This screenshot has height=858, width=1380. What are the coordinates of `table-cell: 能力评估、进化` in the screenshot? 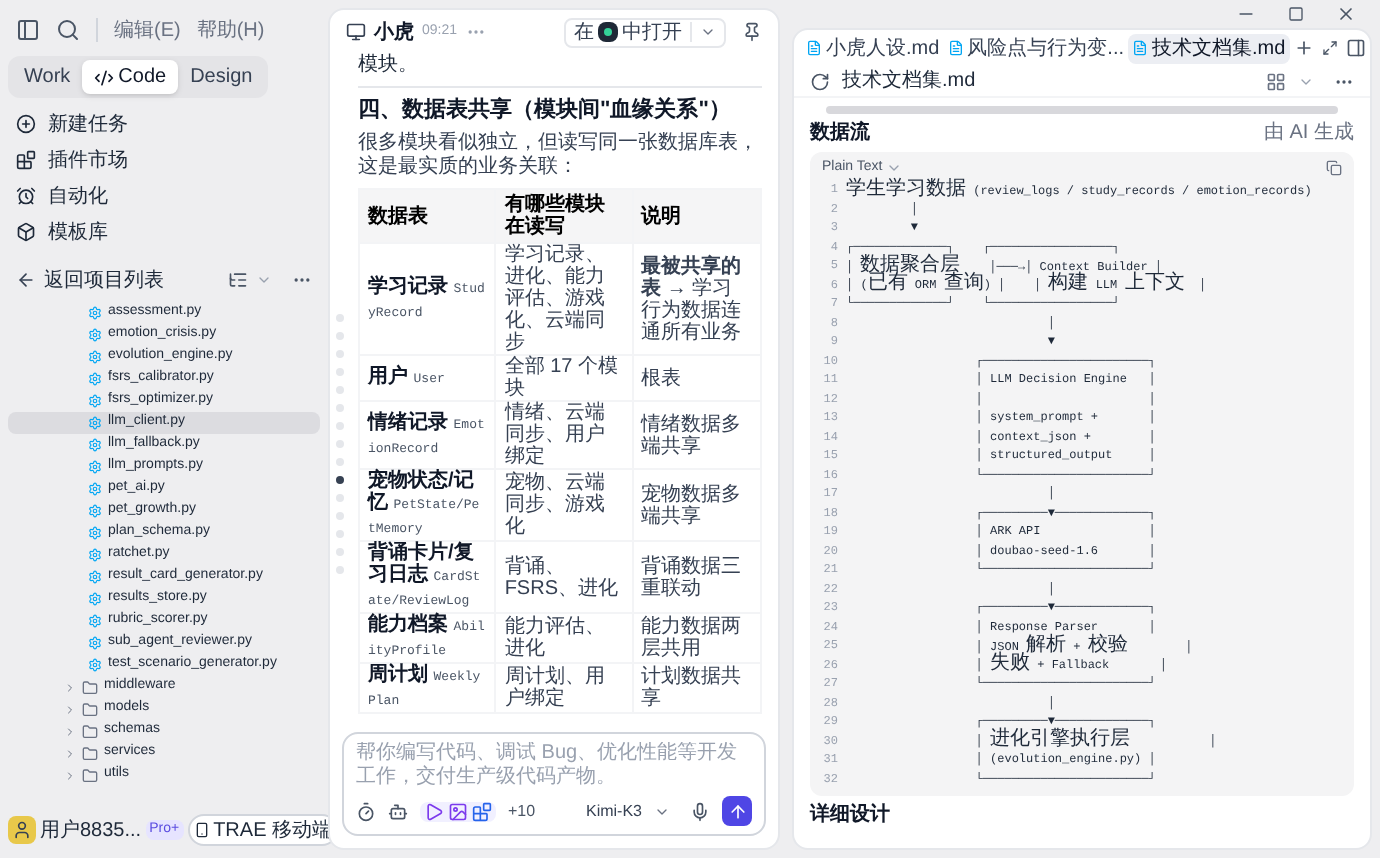 It's located at (564, 638).